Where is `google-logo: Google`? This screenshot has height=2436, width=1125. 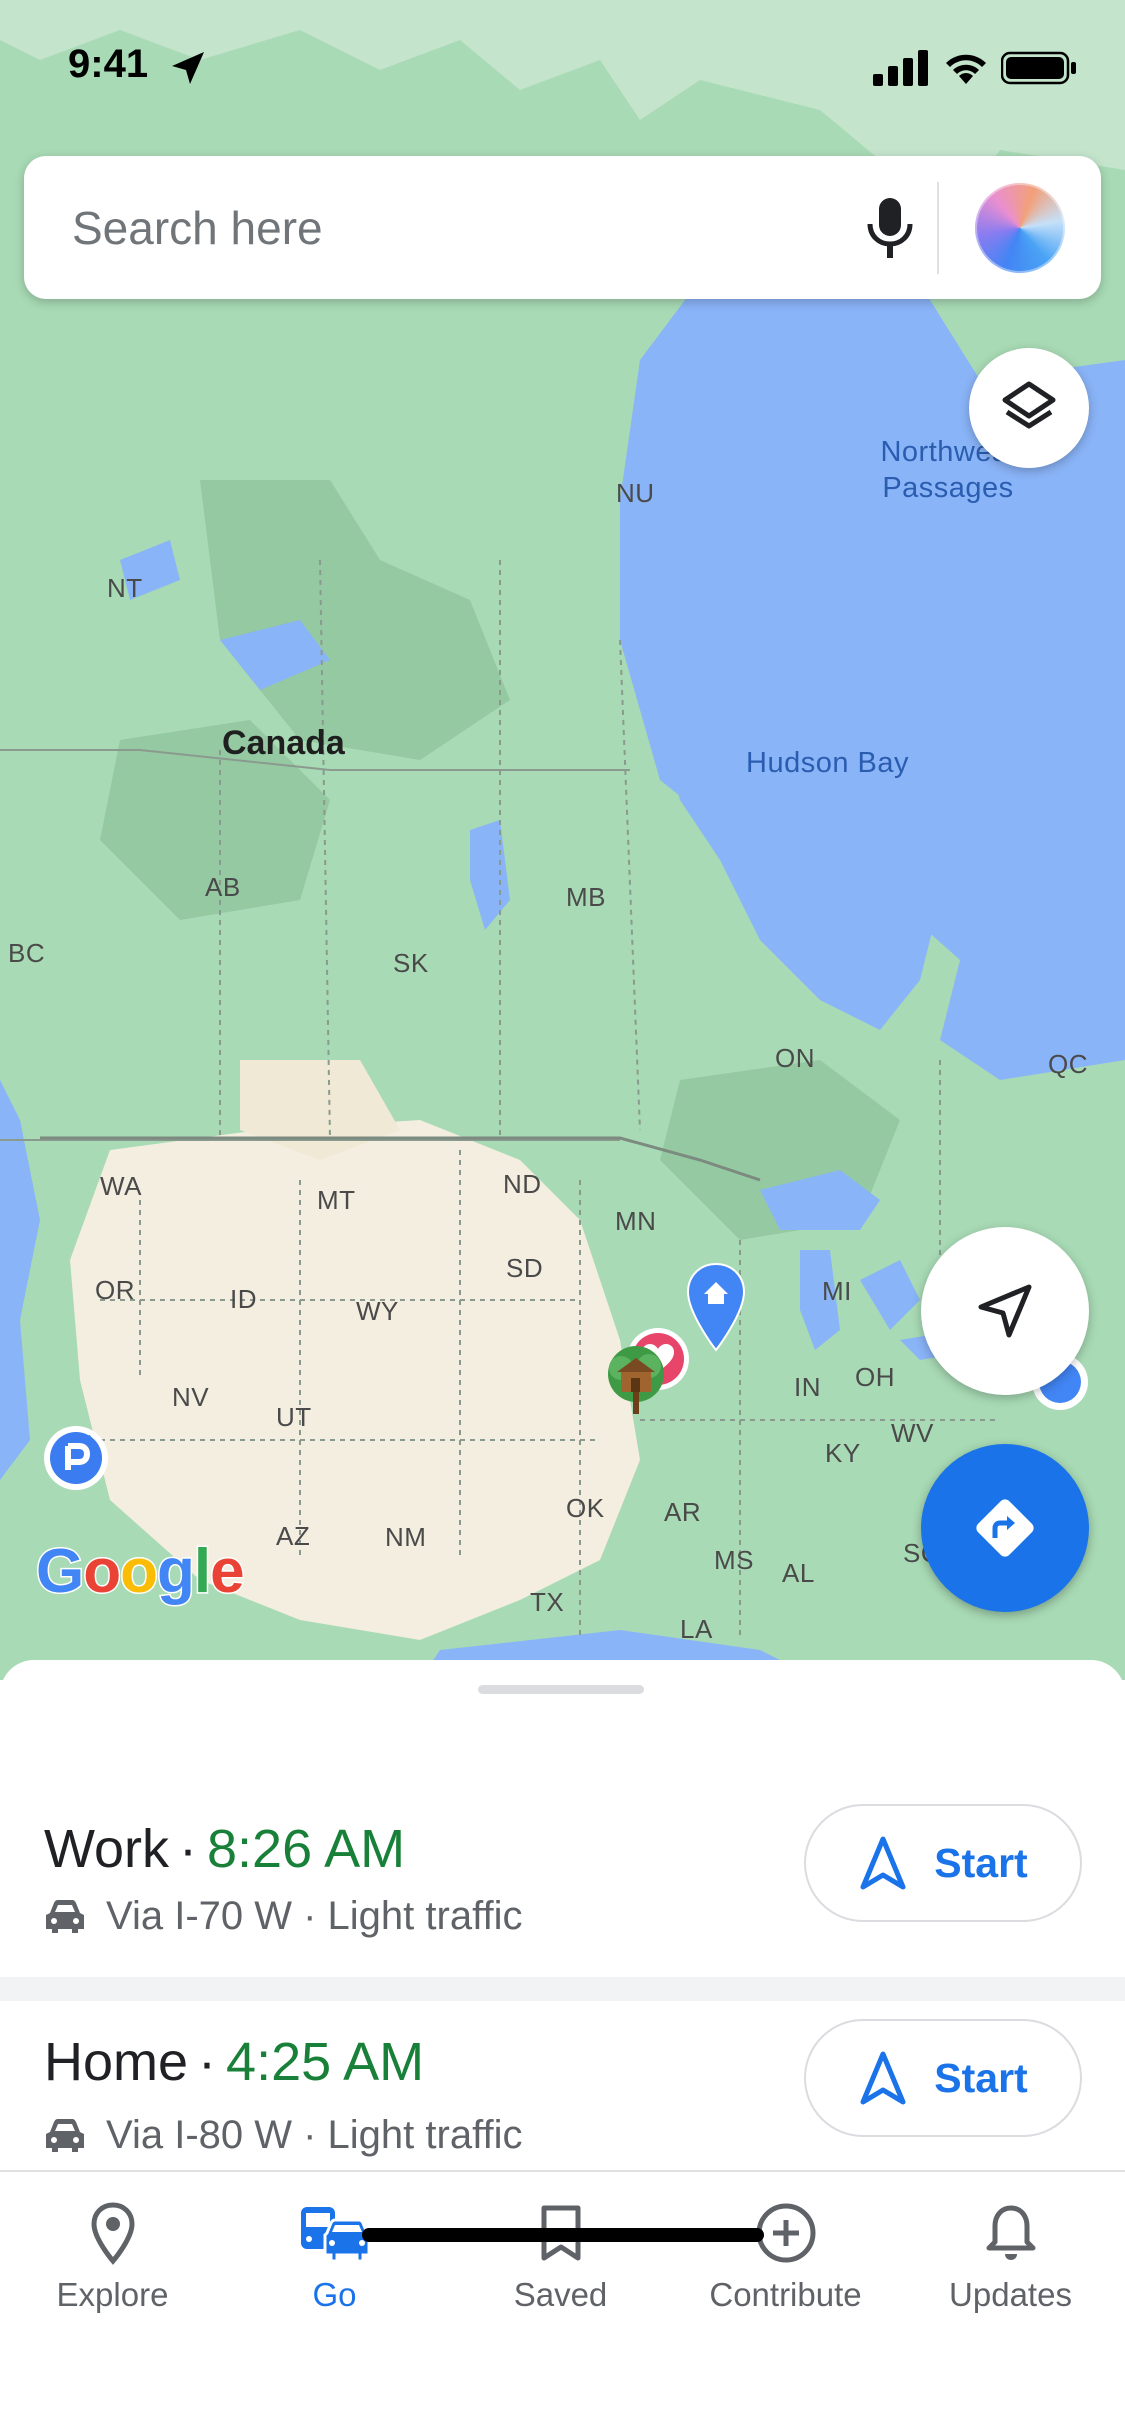
google-logo: Google is located at coordinates (140, 1572).